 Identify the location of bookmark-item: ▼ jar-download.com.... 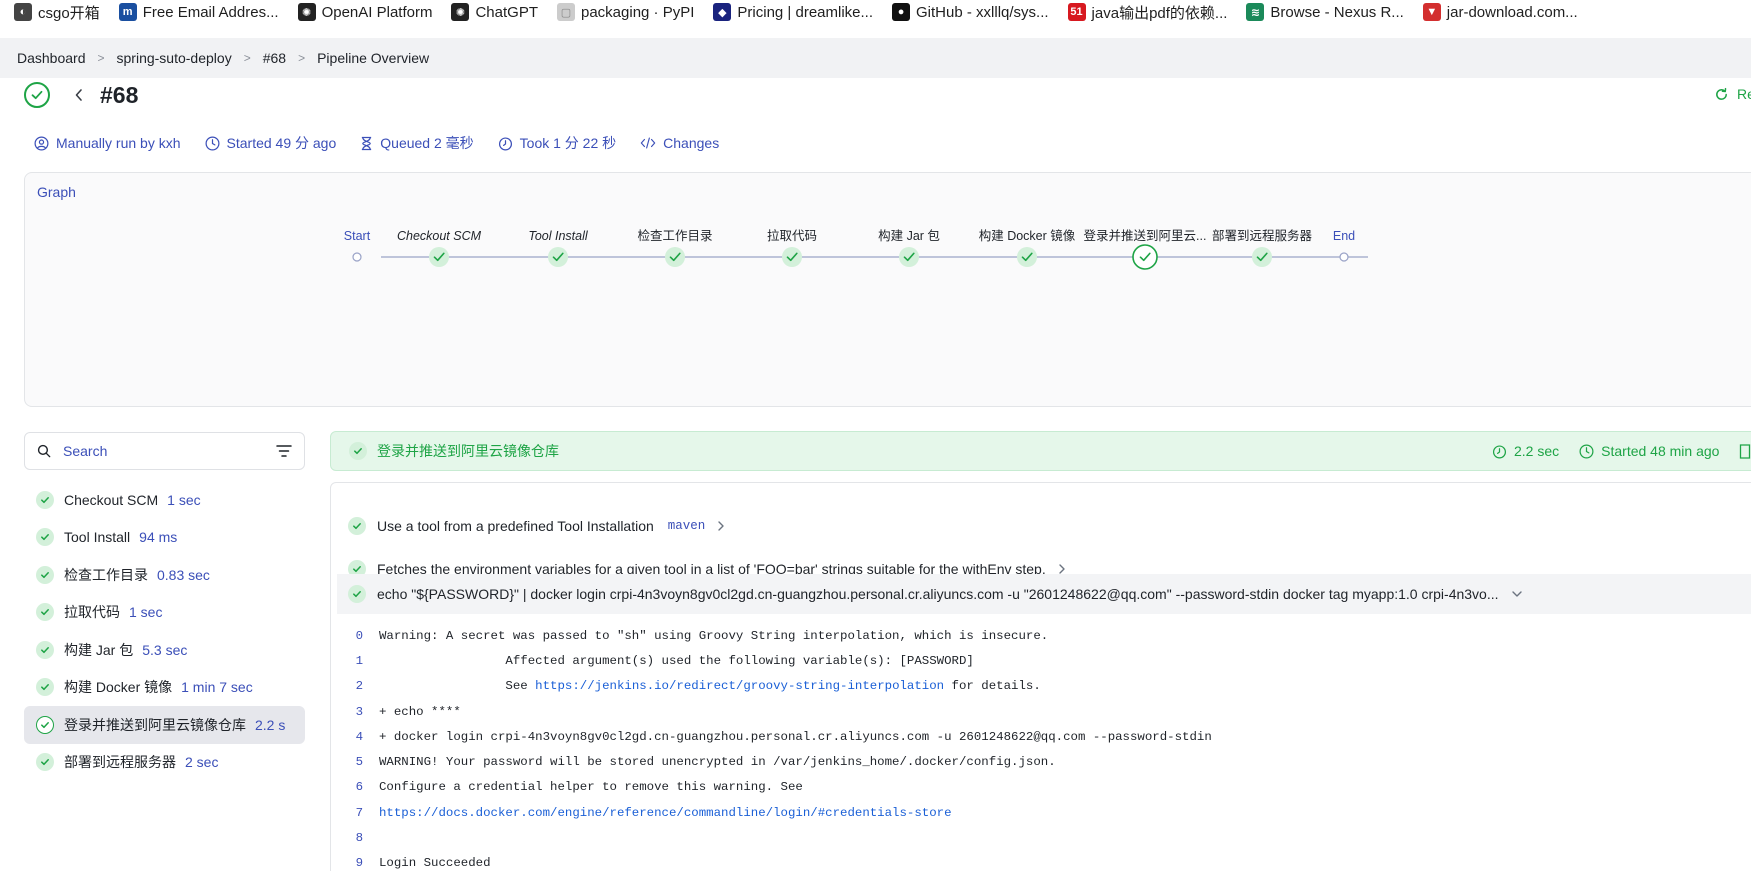
(1500, 12).